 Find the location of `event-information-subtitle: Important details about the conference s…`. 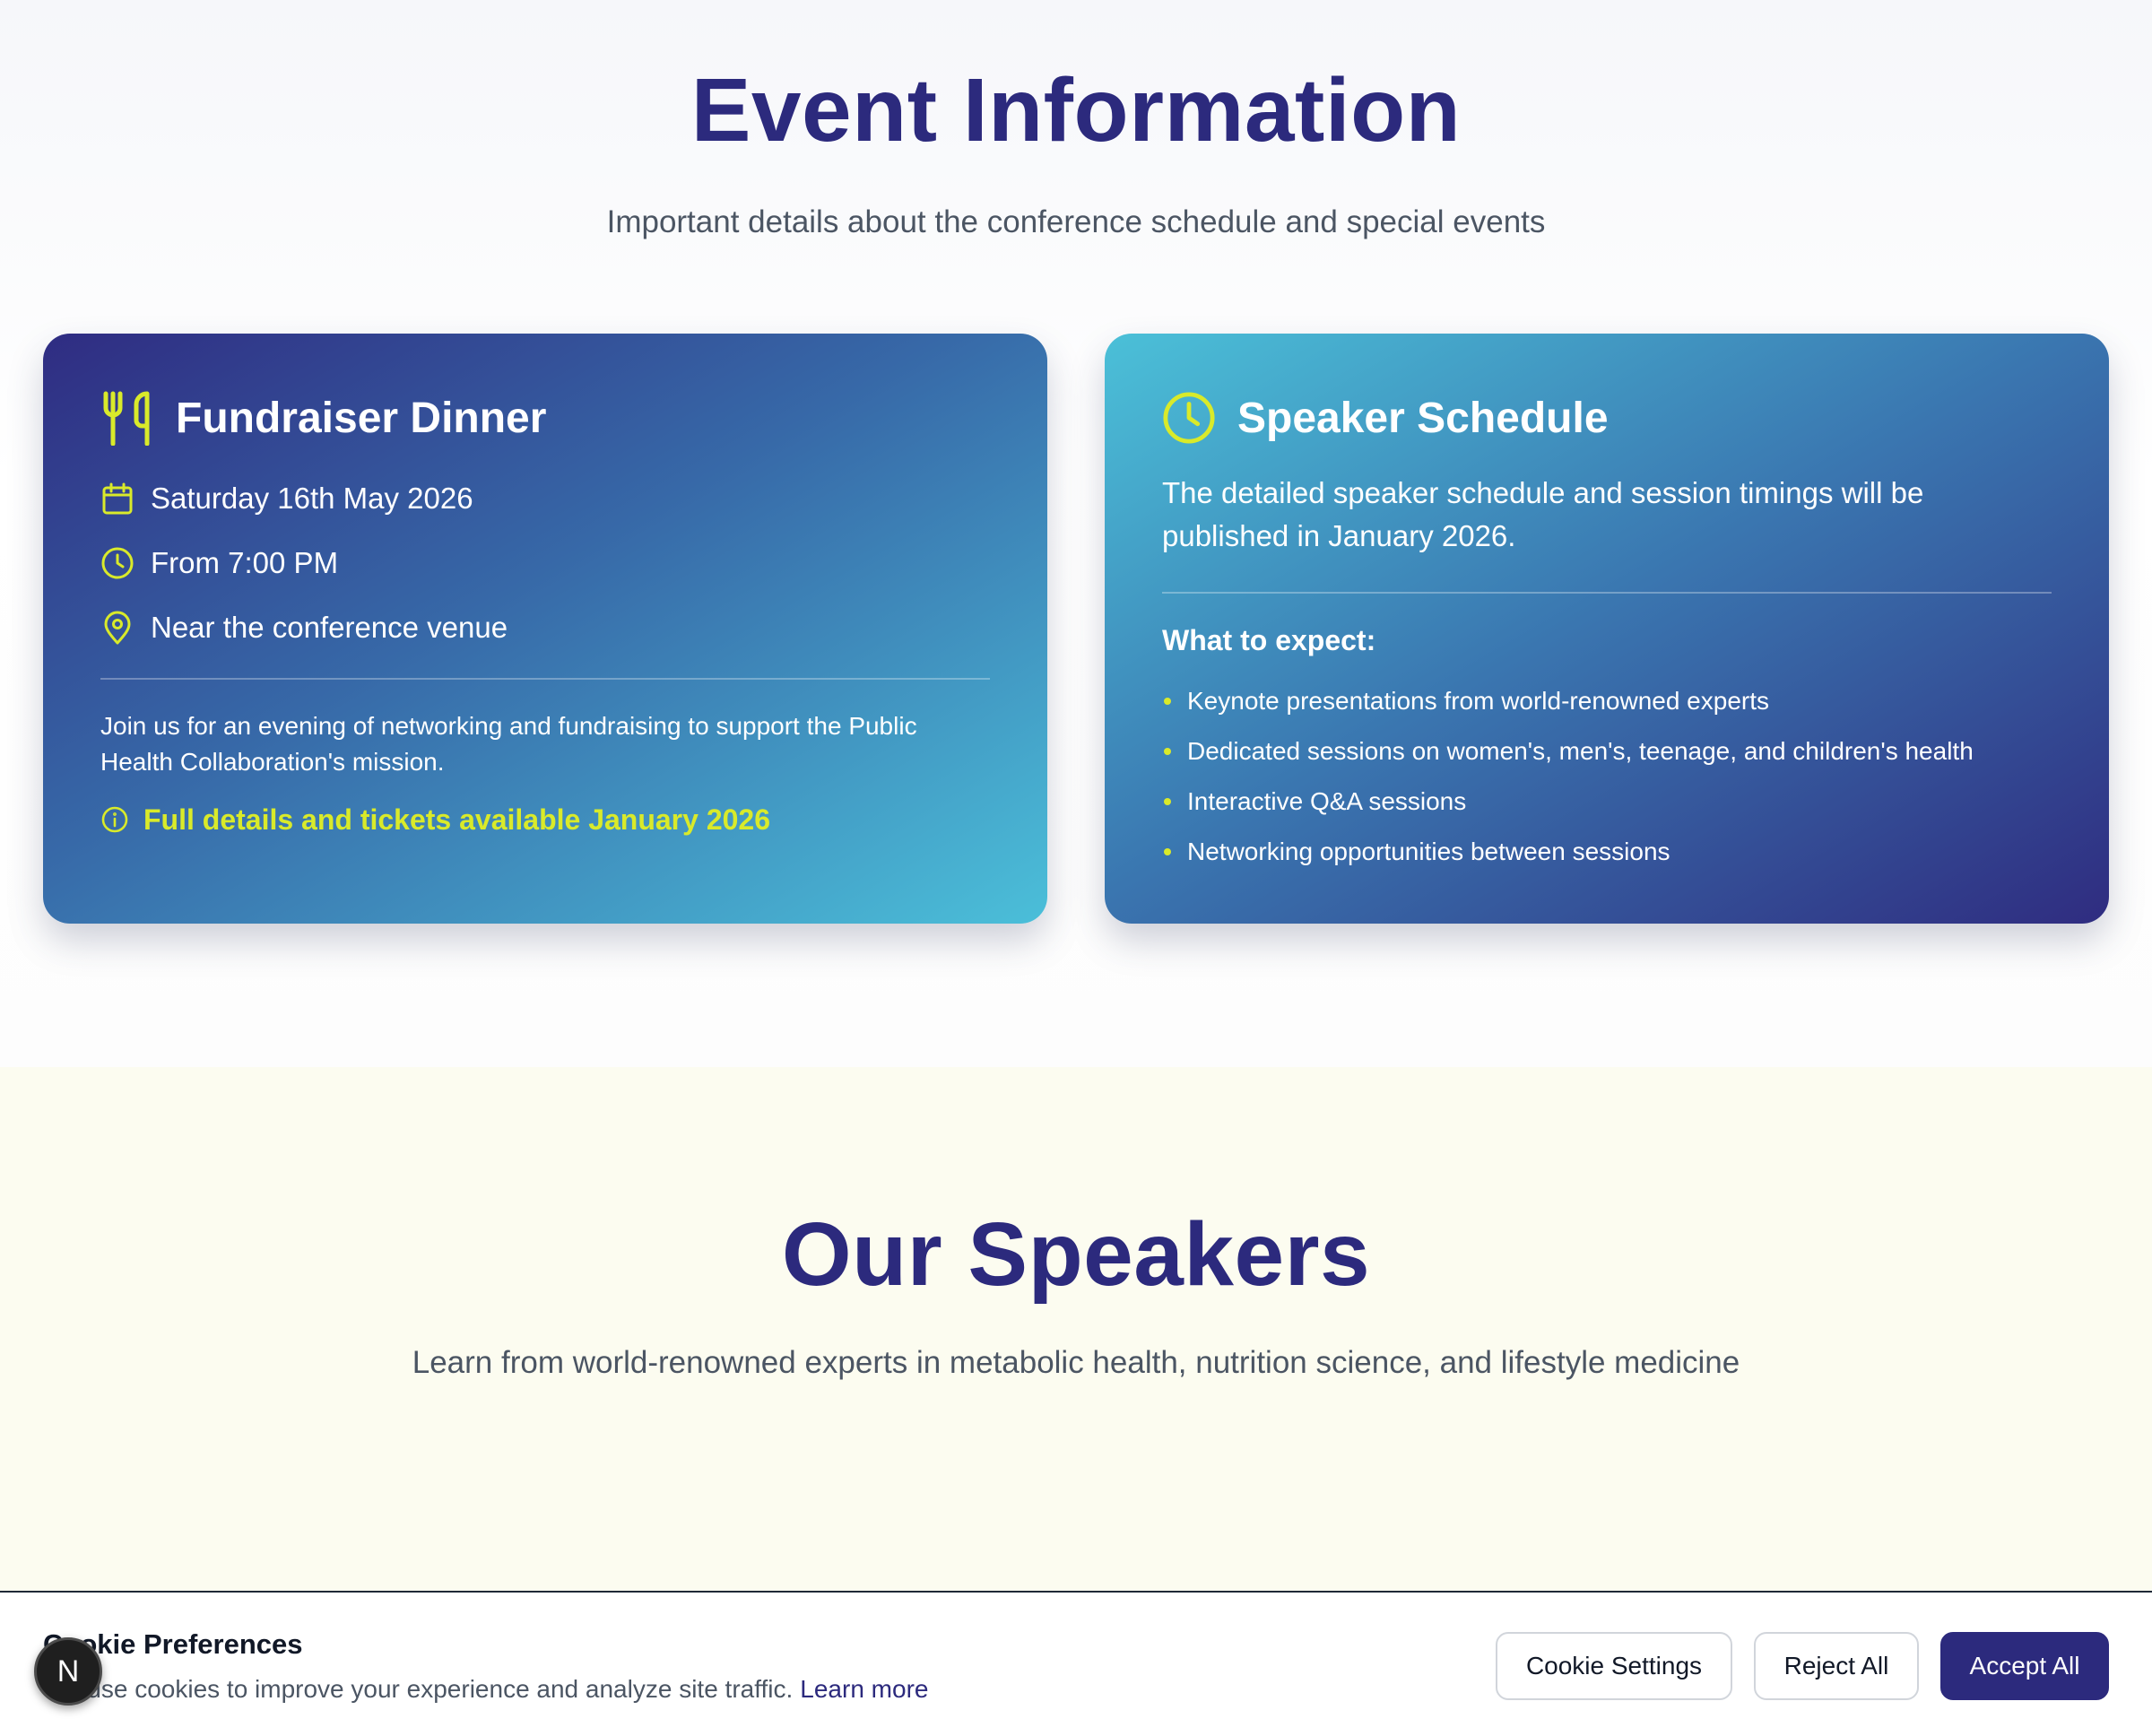

event-information-subtitle: Important details about the conference s… is located at coordinates (1076, 221).